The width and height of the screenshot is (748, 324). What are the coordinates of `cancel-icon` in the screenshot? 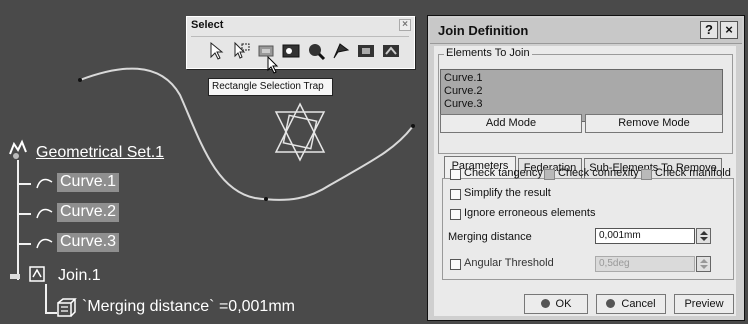 It's located at (611, 303).